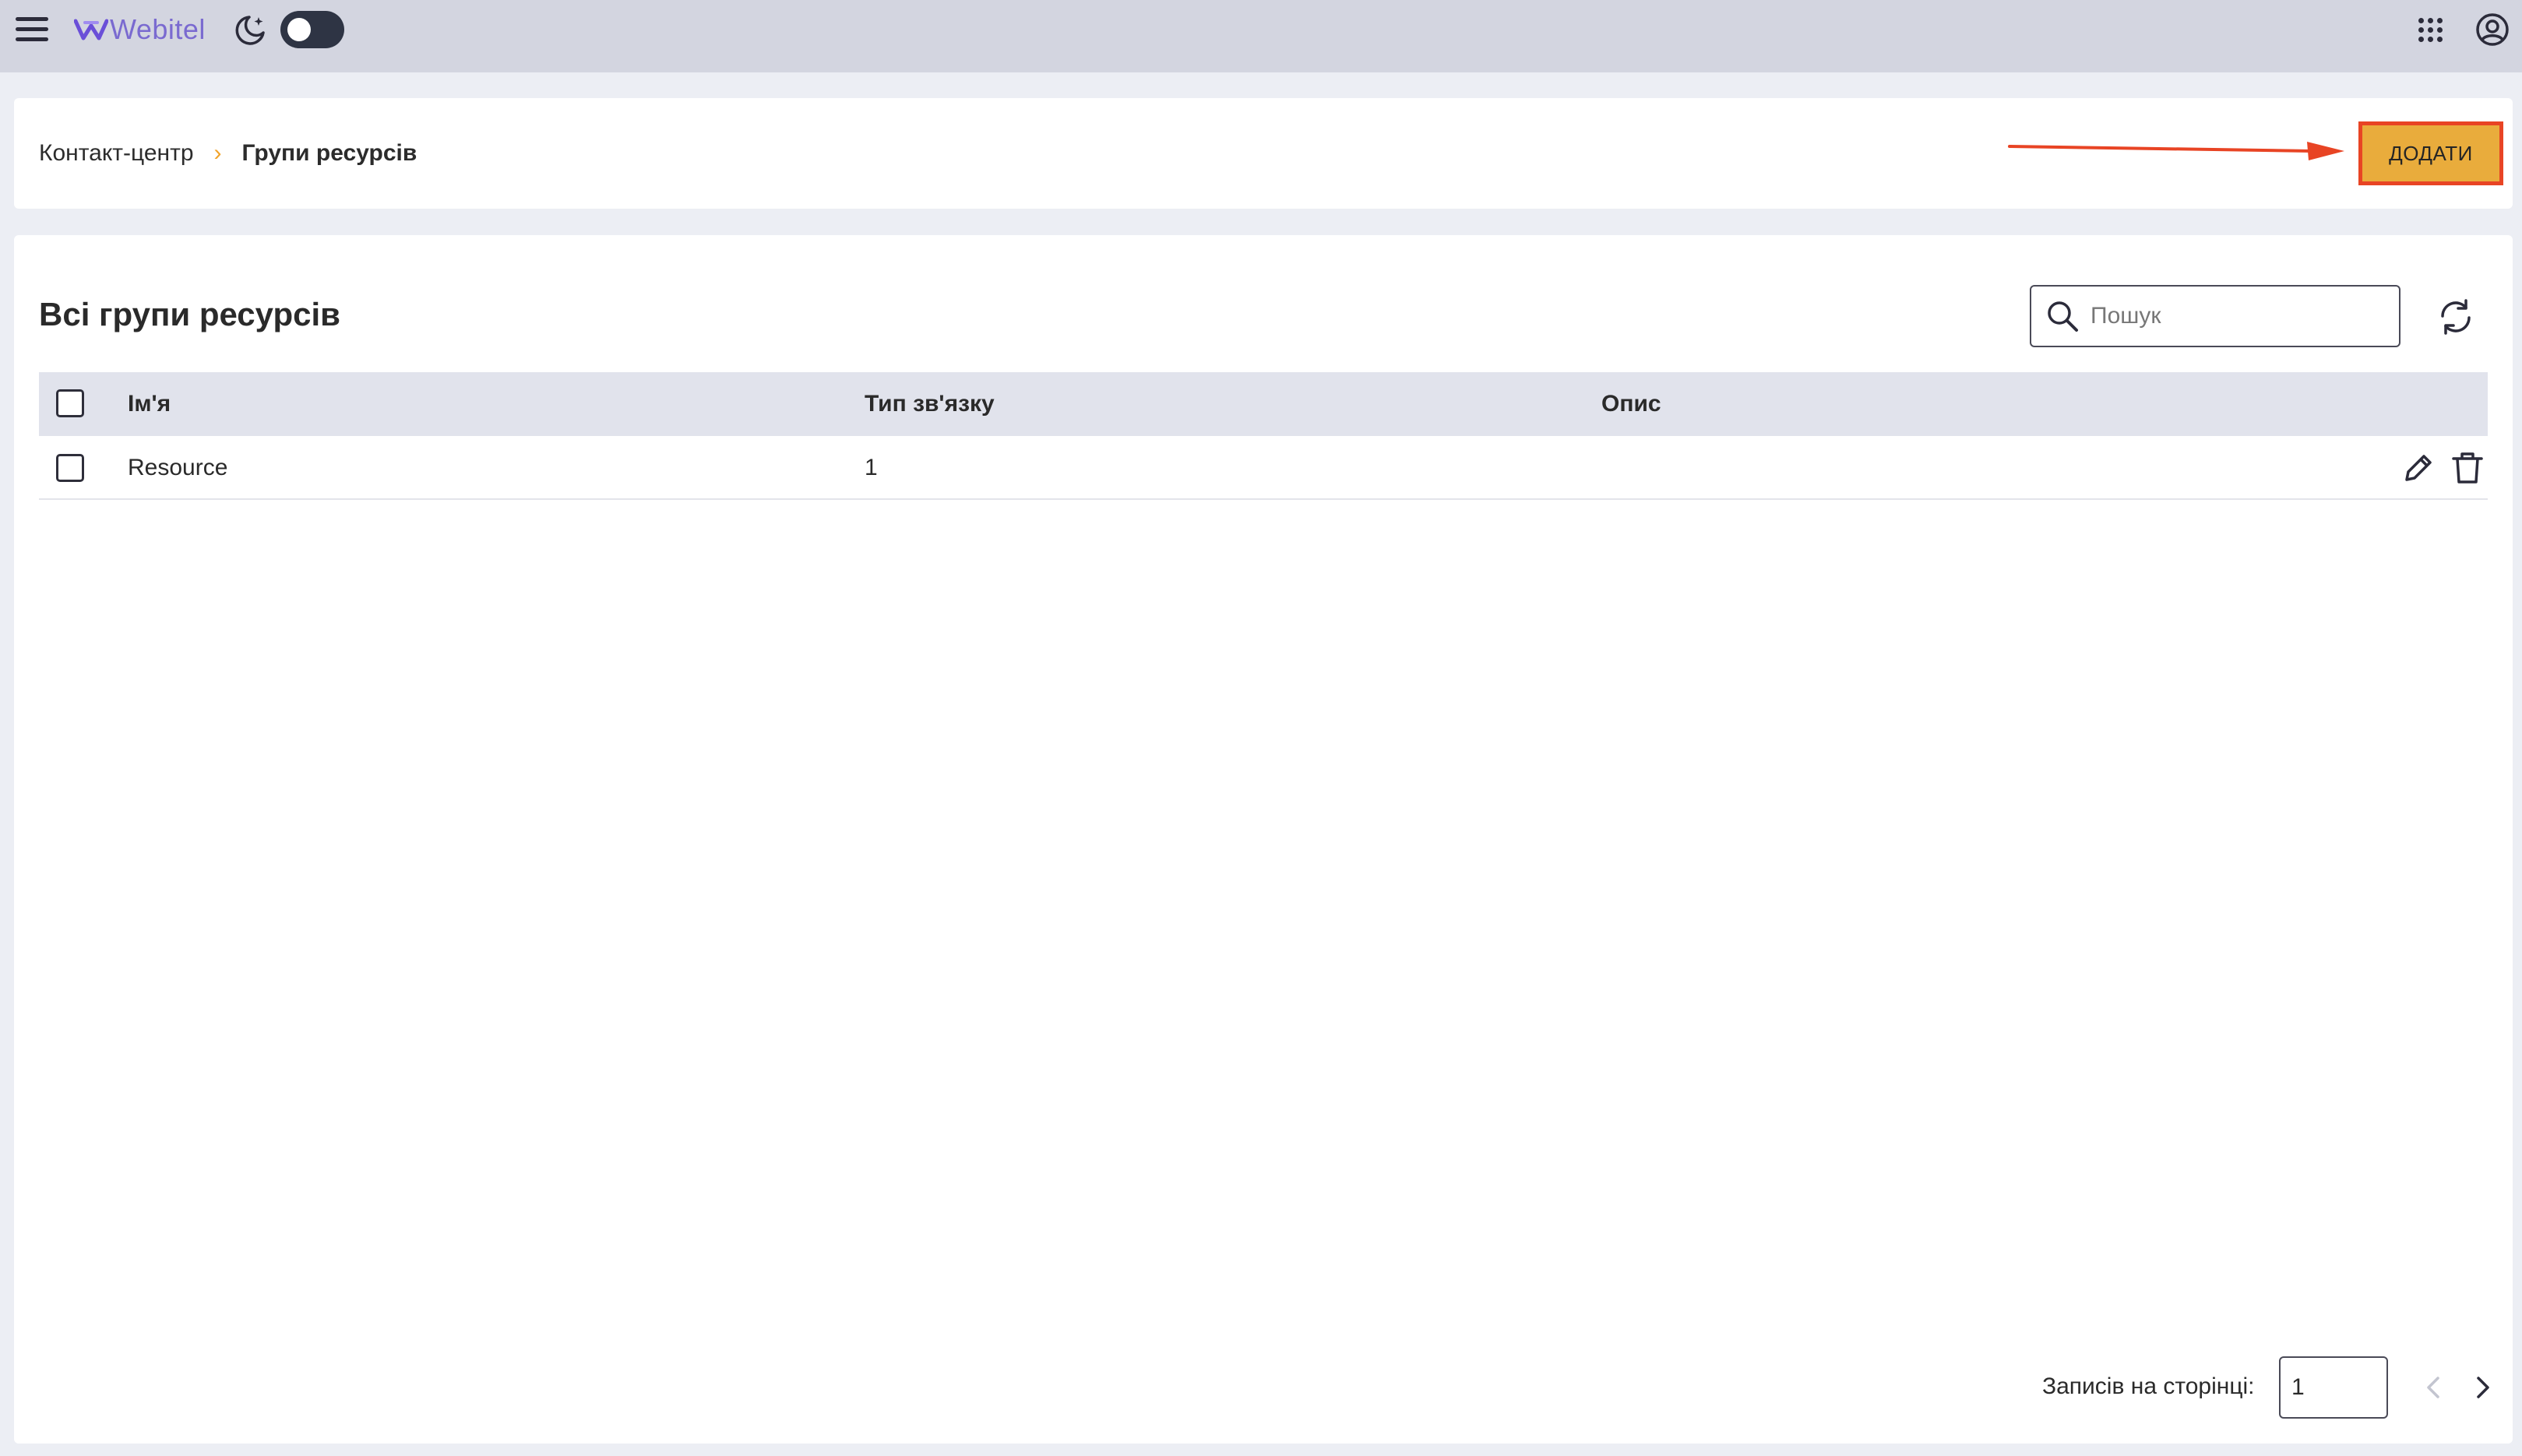 The height and width of the screenshot is (1456, 2522). What do you see at coordinates (177, 468) in the screenshot?
I see `cell-name: Resource` at bounding box center [177, 468].